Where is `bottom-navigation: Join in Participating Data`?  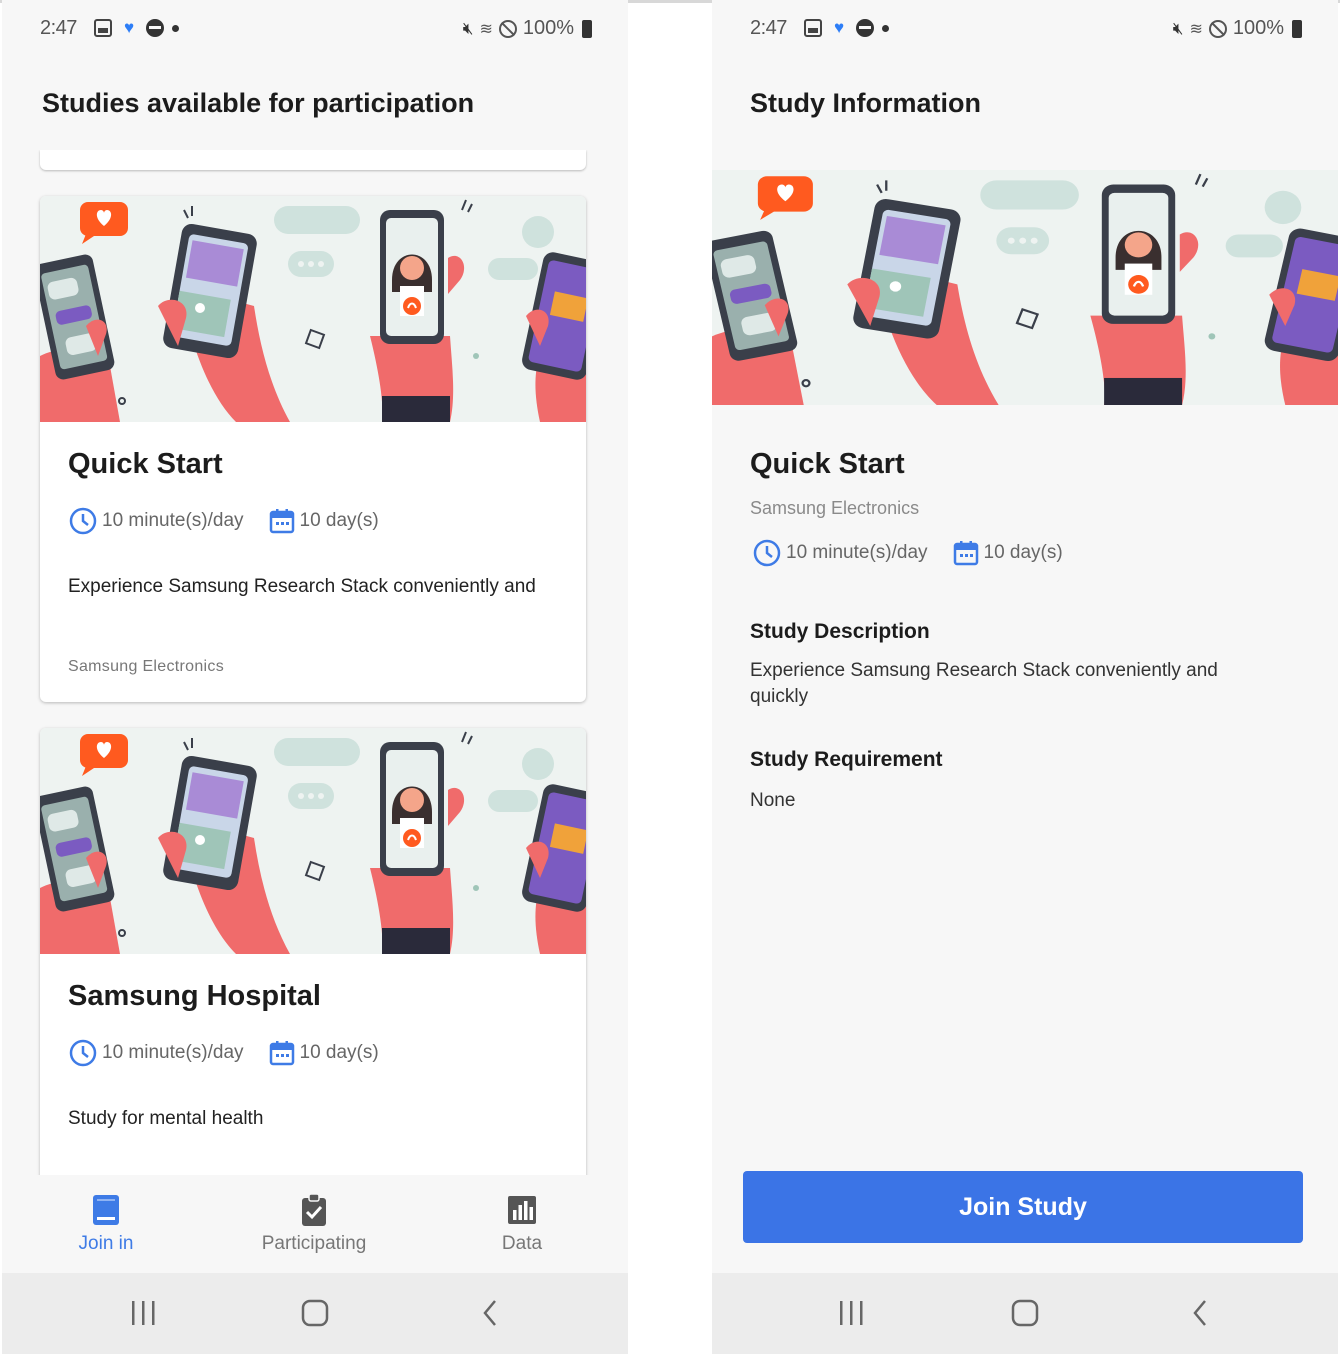 bottom-navigation: Join in Participating Data is located at coordinates (315, 1224).